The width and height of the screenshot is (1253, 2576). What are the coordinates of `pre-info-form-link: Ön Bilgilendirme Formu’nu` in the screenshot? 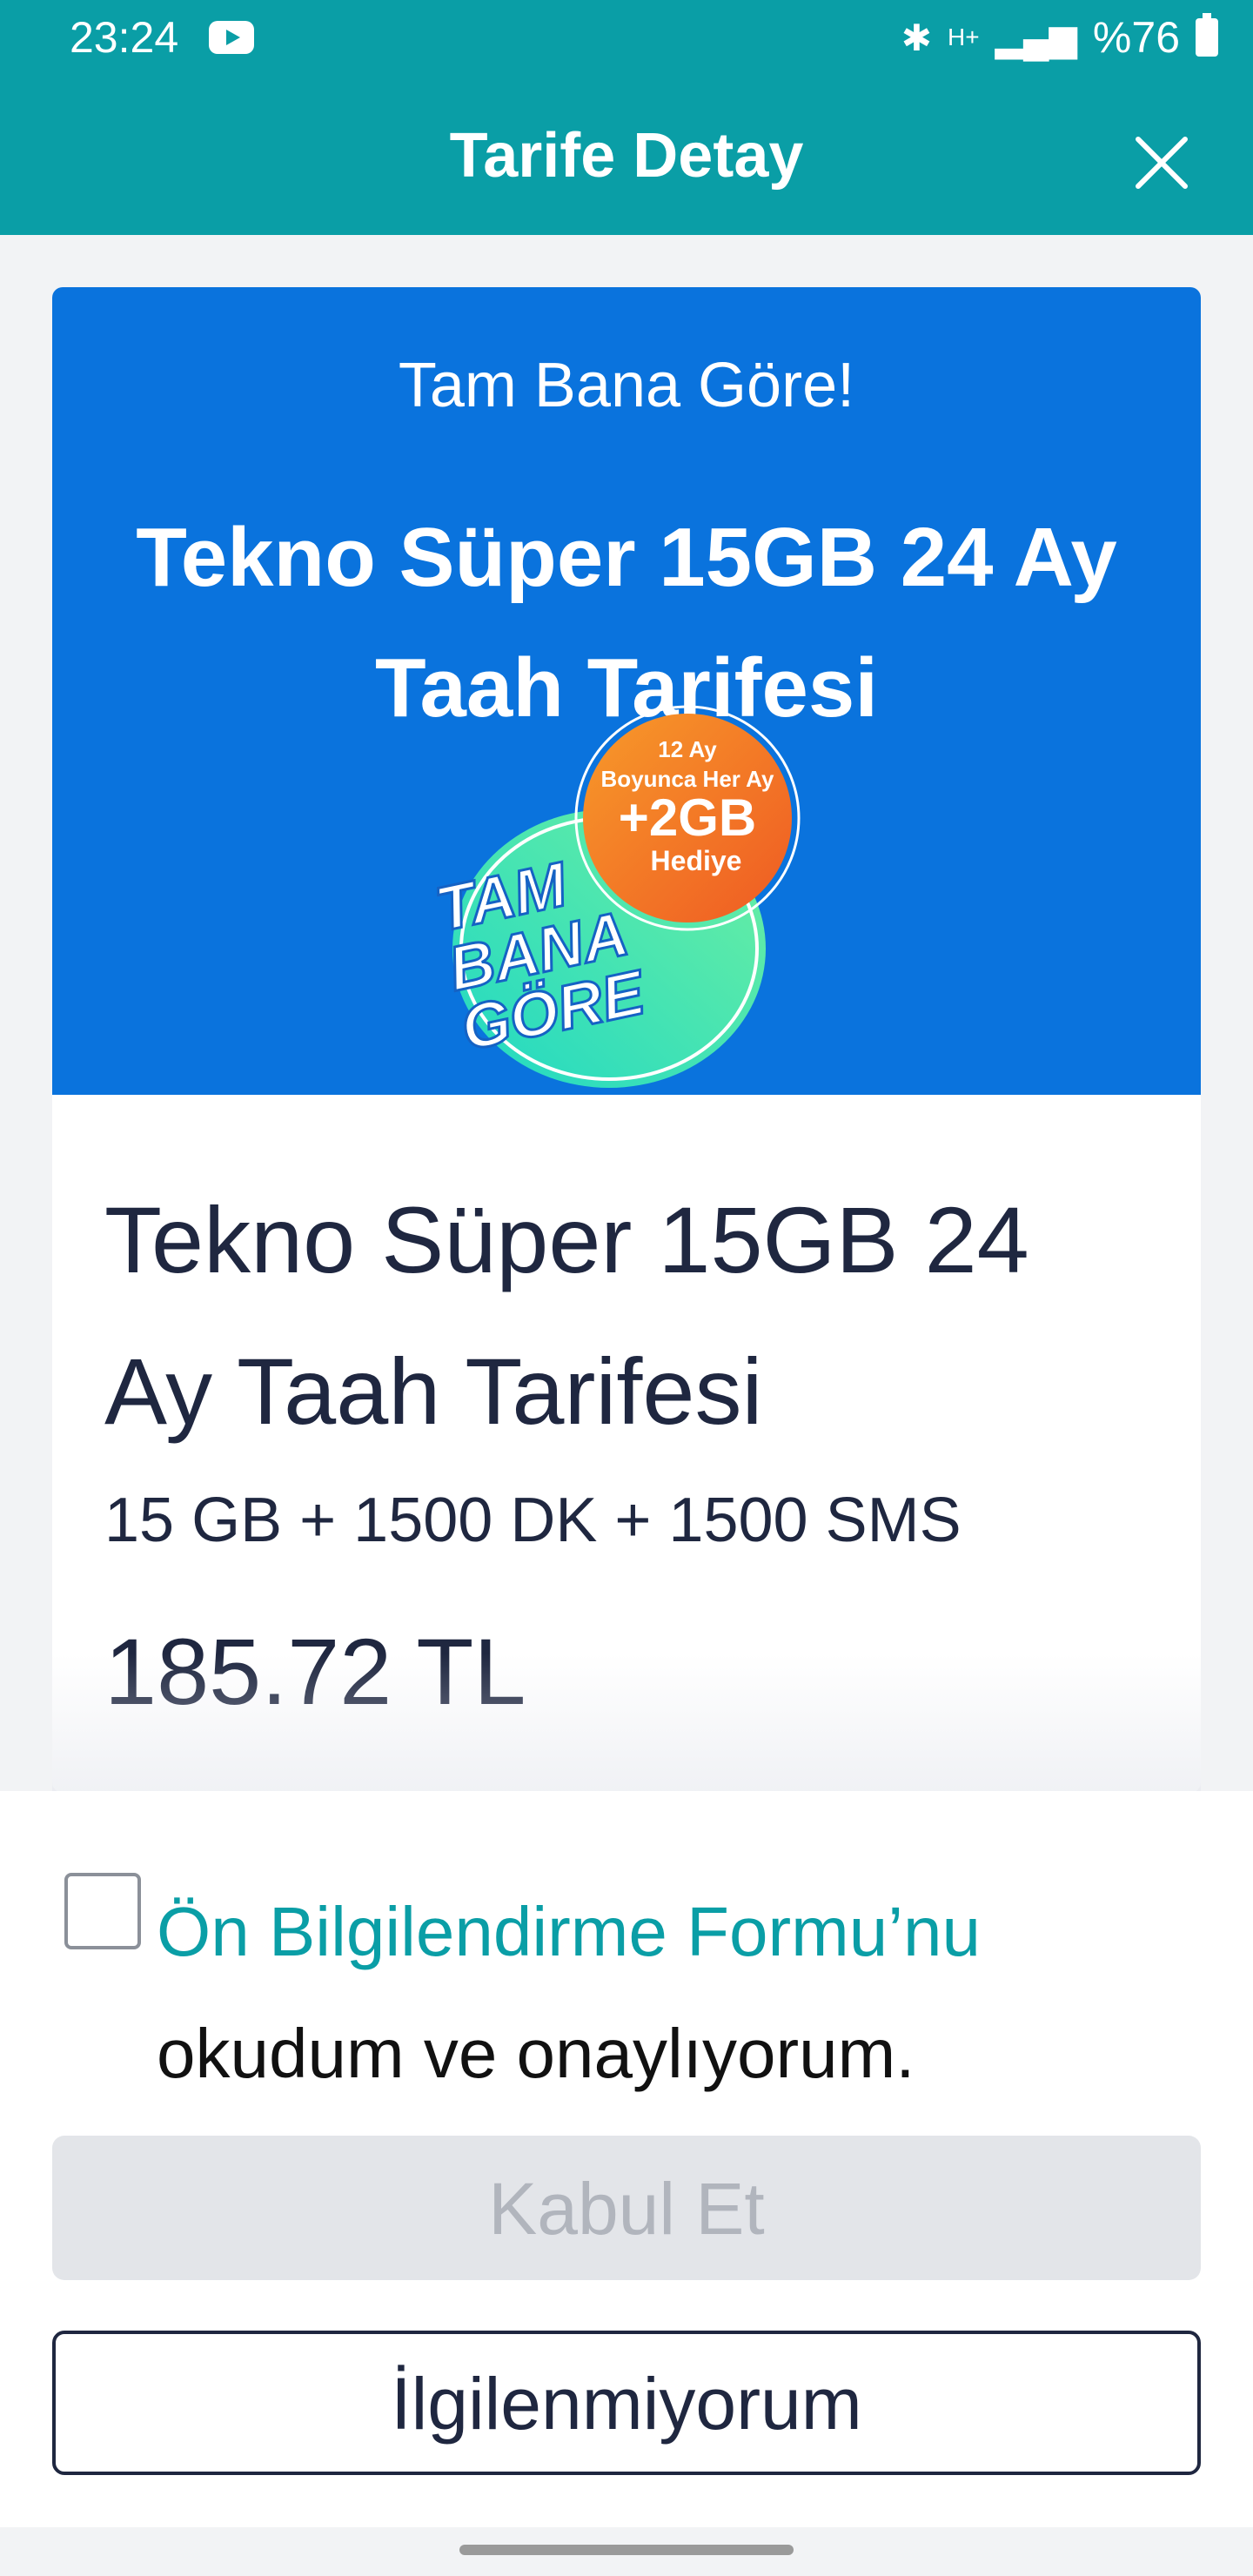 It's located at (569, 1931).